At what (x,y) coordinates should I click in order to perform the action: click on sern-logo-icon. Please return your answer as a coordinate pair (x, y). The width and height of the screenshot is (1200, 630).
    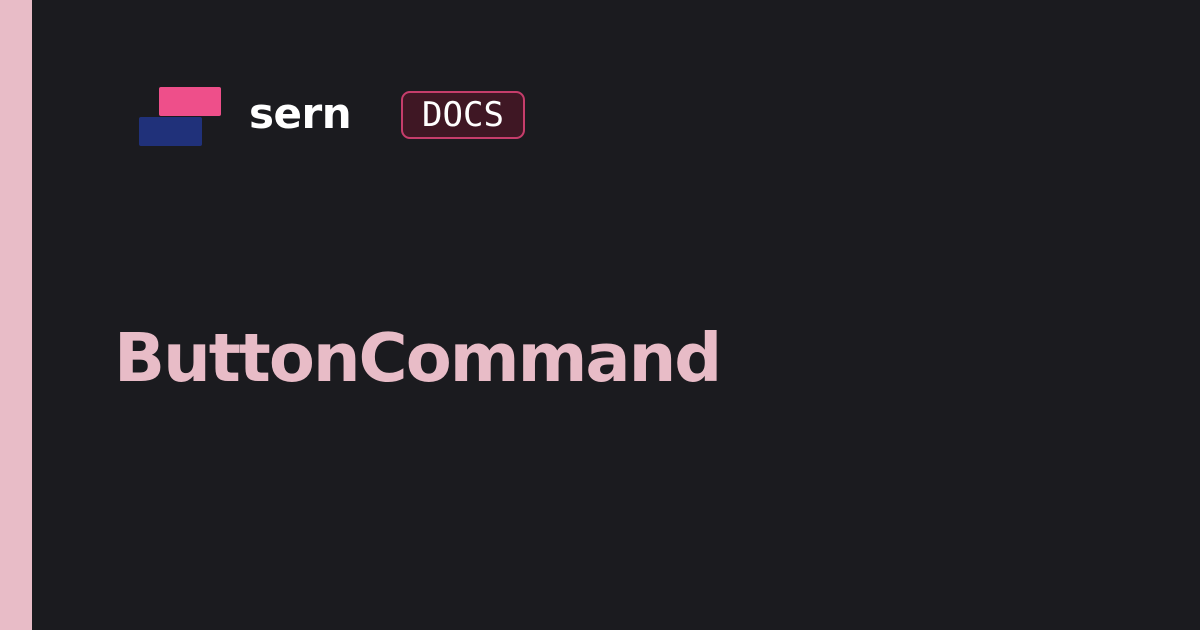
    Looking at the image, I should click on (180, 117).